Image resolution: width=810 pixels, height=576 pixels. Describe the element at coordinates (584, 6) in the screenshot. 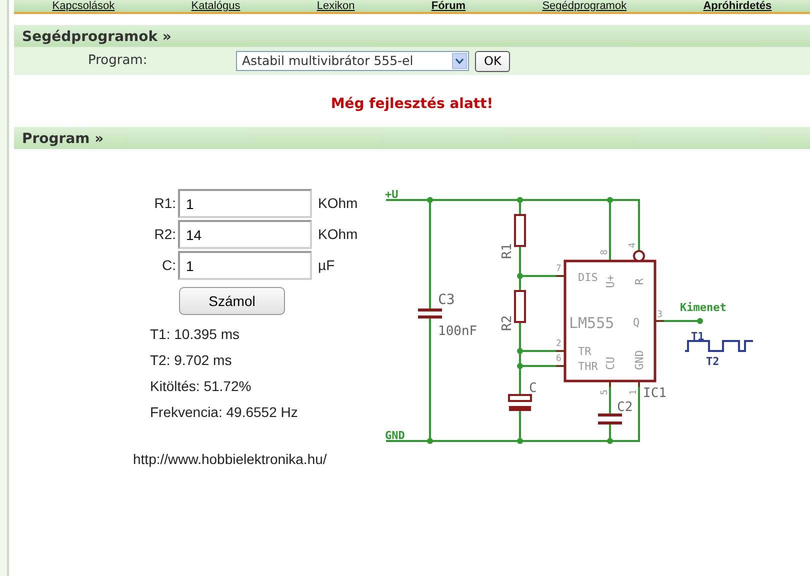

I see `nav-link-item: Segédprogramok` at that location.